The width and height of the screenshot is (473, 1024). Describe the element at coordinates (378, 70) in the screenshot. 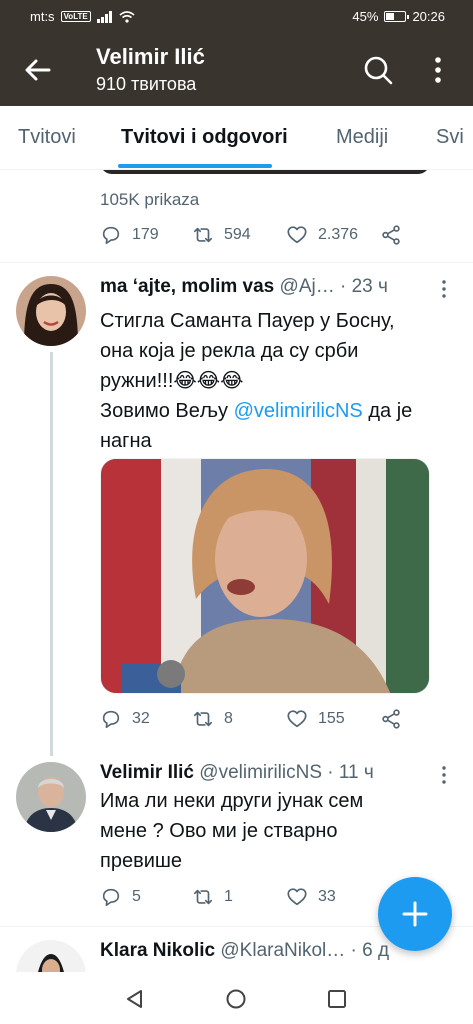

I see `search-icon` at that location.